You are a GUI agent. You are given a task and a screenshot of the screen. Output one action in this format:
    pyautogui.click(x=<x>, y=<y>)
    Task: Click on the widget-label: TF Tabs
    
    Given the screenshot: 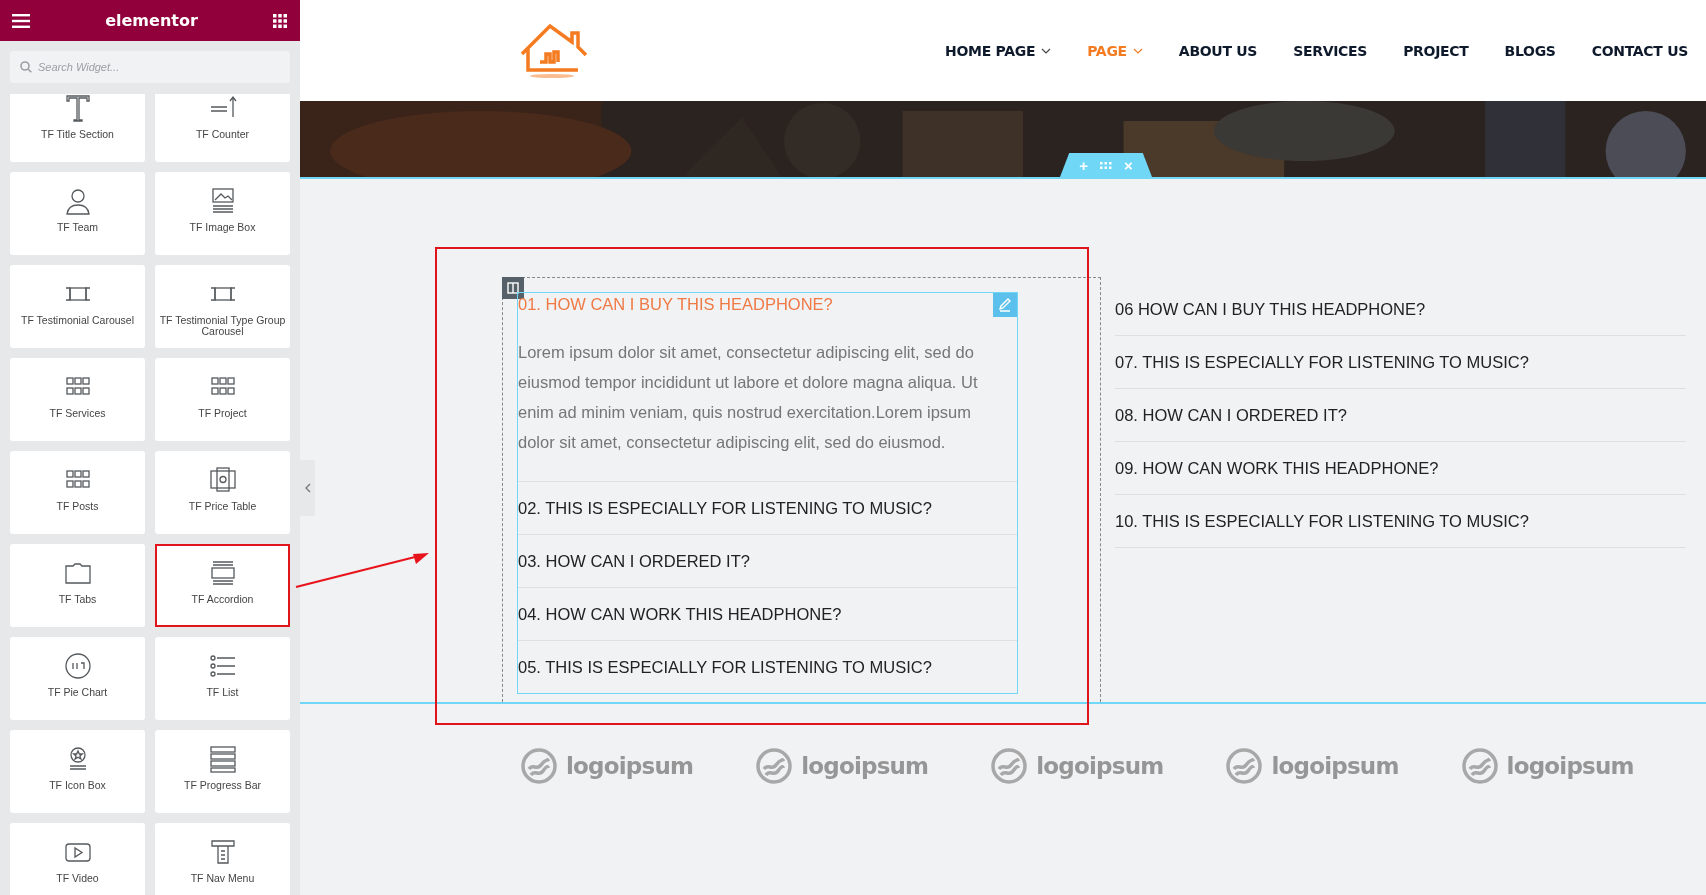 What is the action you would take?
    pyautogui.click(x=77, y=599)
    